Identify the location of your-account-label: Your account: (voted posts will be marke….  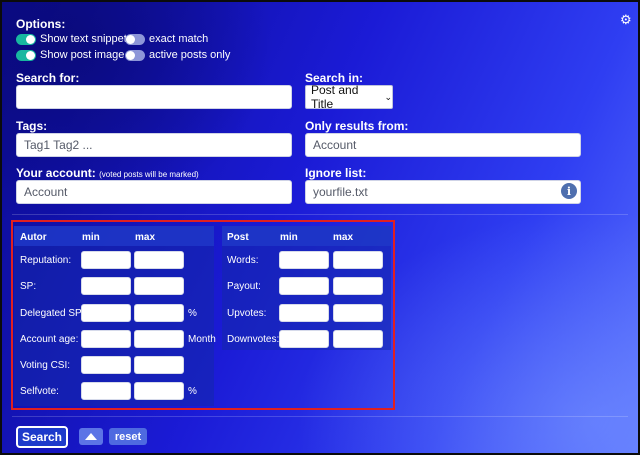
(107, 173).